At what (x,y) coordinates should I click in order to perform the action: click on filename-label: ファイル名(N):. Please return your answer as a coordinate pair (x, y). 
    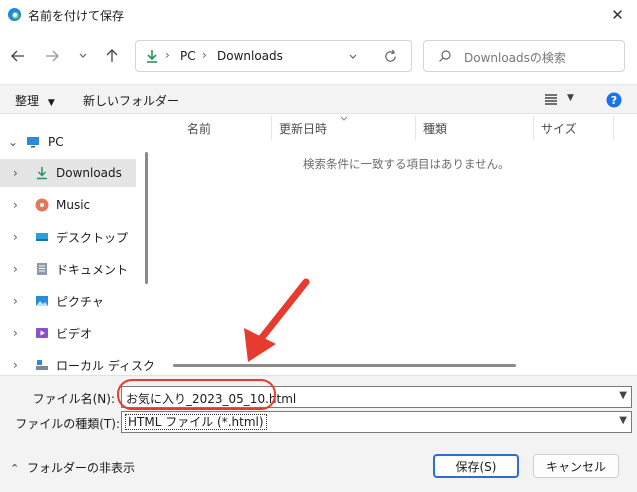
    Looking at the image, I should click on (73, 399).